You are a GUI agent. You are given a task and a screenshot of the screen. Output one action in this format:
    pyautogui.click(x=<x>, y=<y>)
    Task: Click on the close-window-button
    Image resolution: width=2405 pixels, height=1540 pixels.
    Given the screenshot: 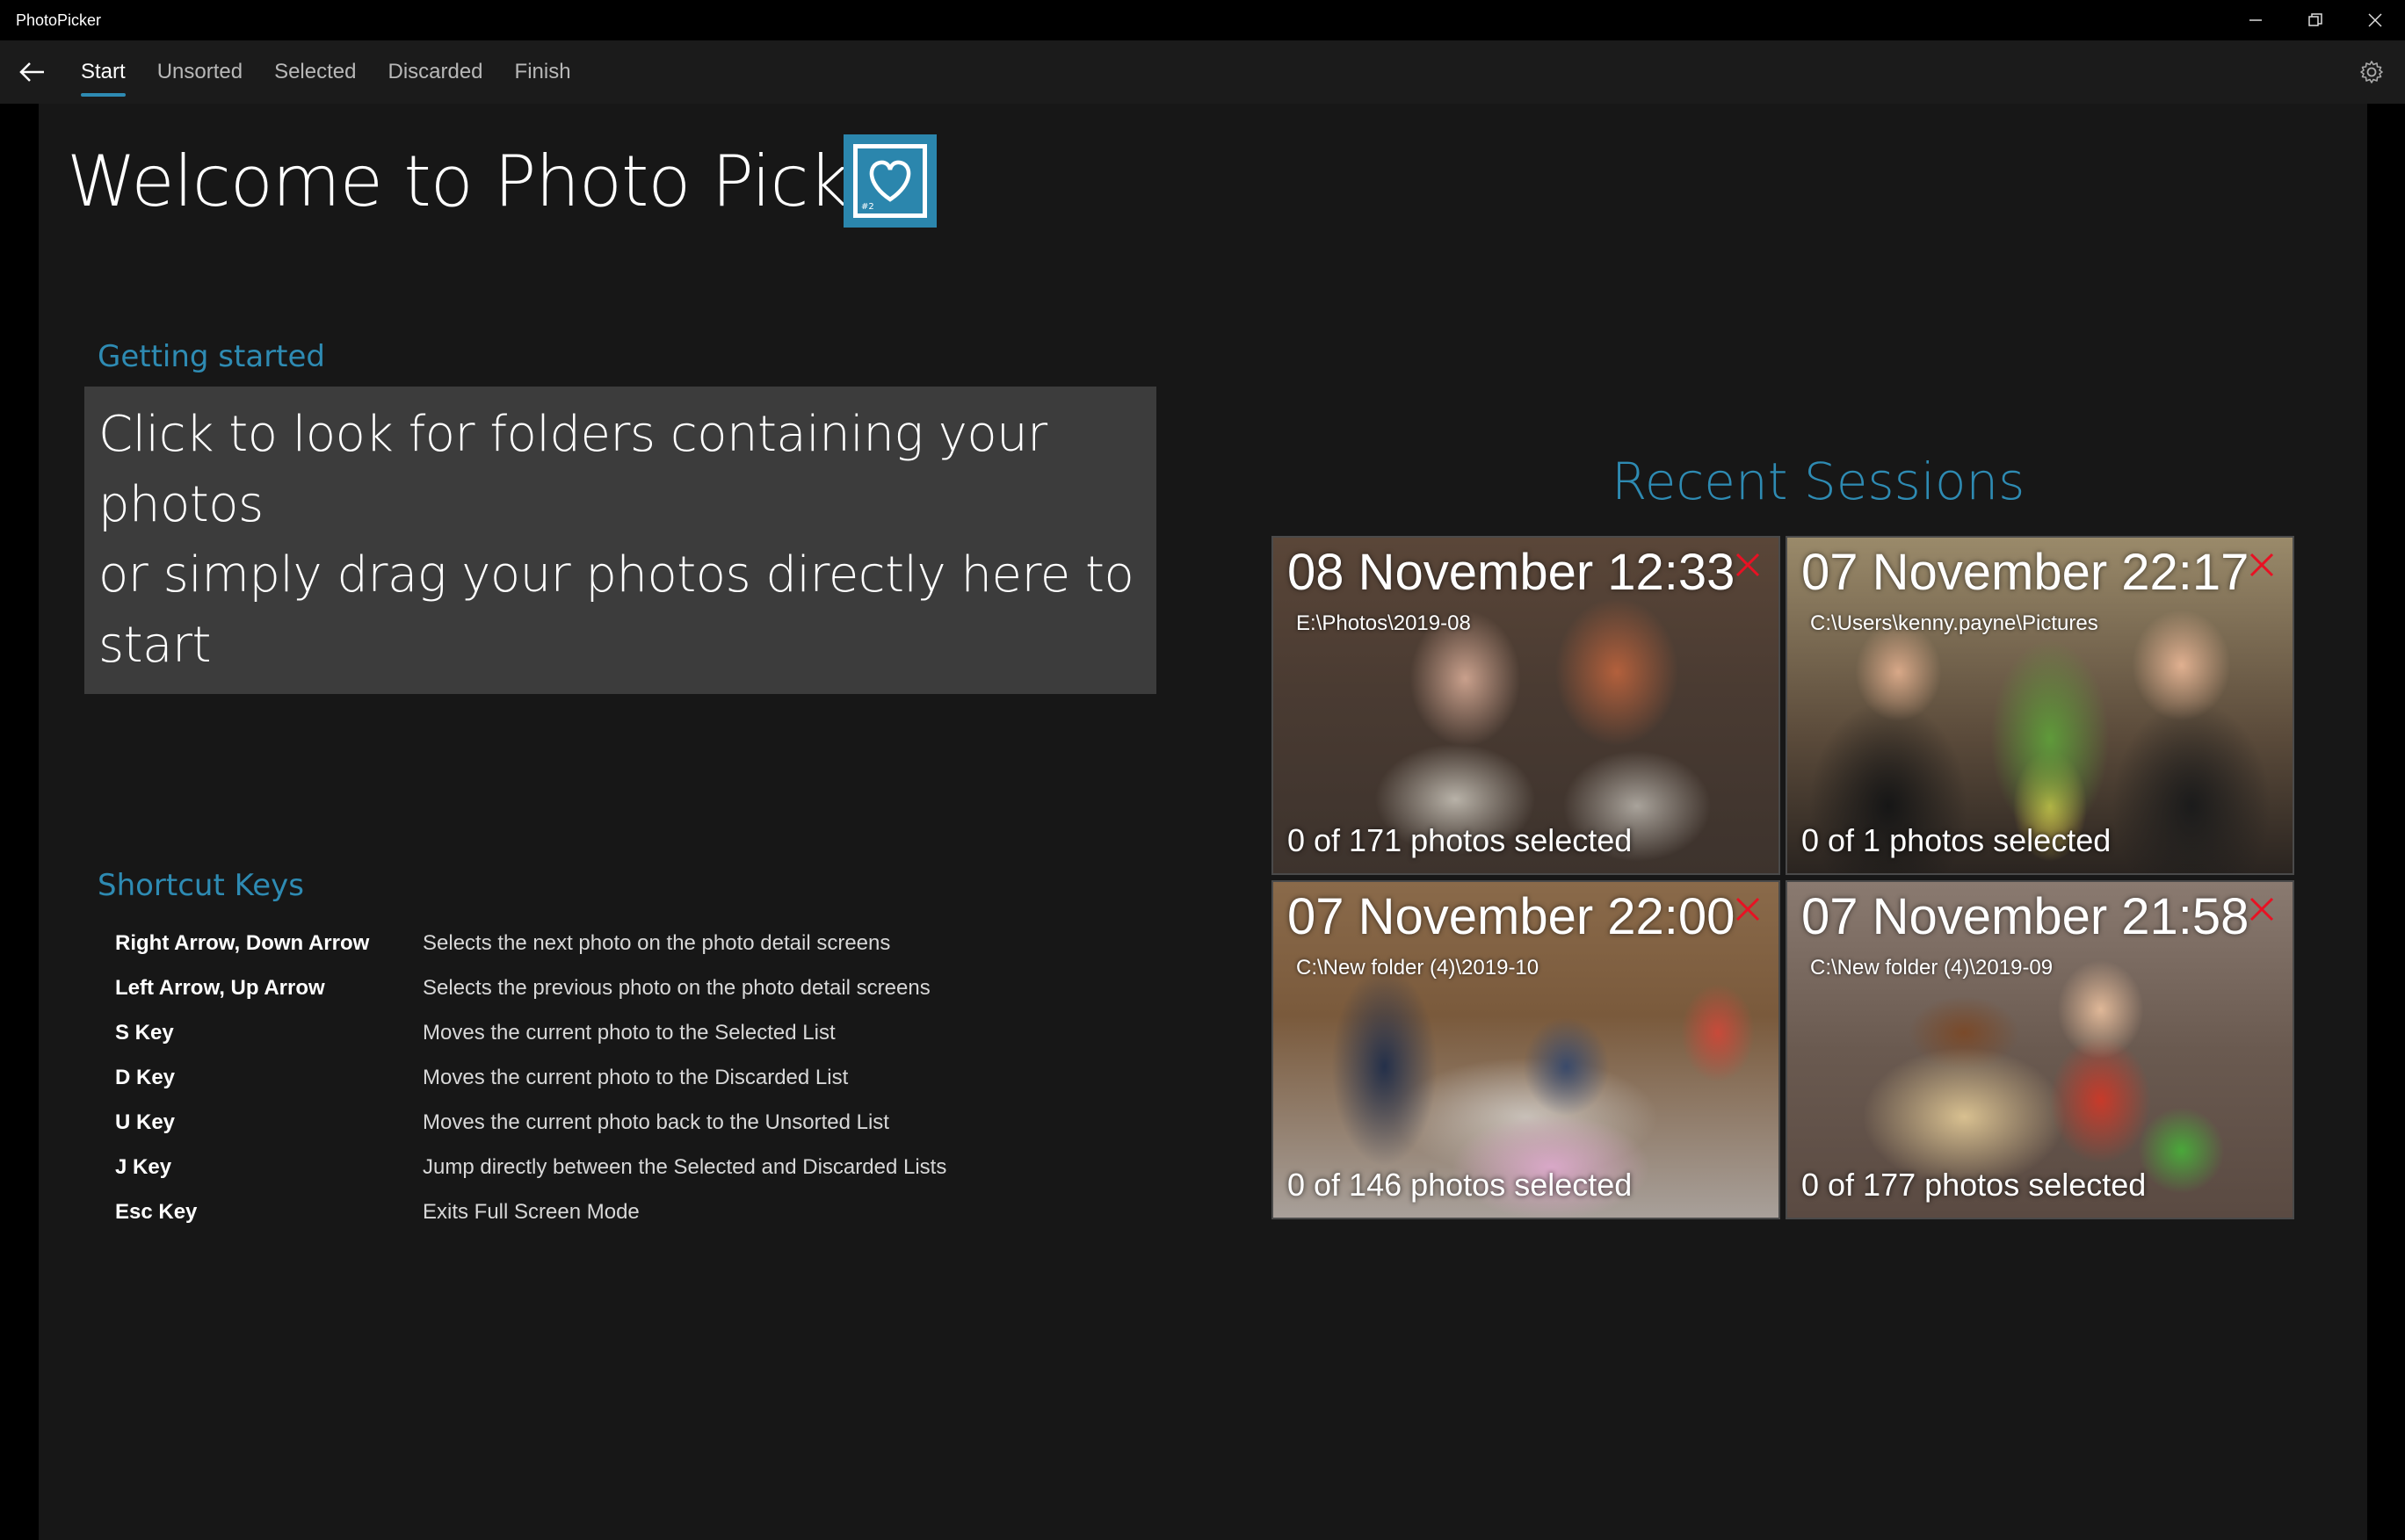 What is the action you would take?
    pyautogui.click(x=2375, y=20)
    